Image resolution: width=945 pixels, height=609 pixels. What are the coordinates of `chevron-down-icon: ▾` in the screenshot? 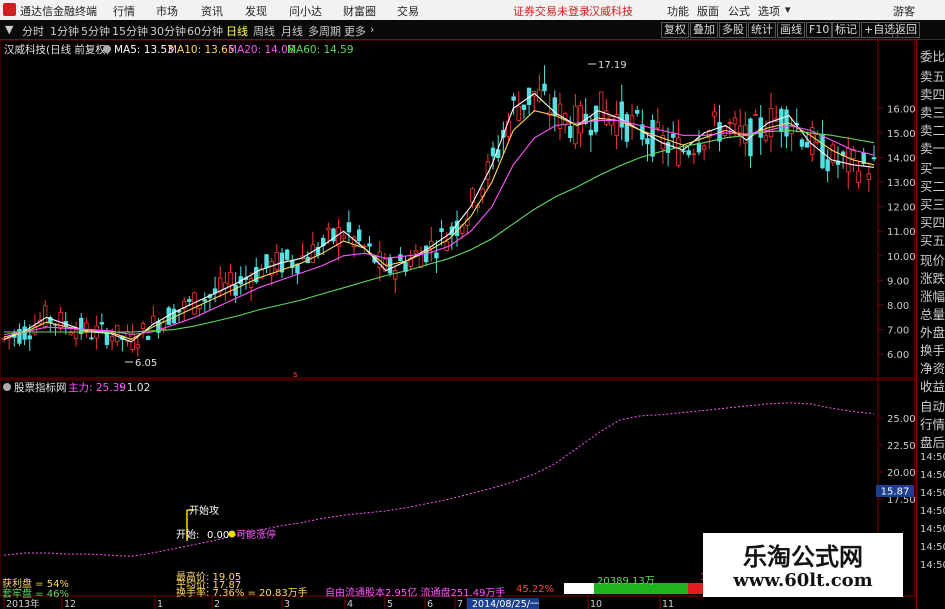 It's located at (788, 9).